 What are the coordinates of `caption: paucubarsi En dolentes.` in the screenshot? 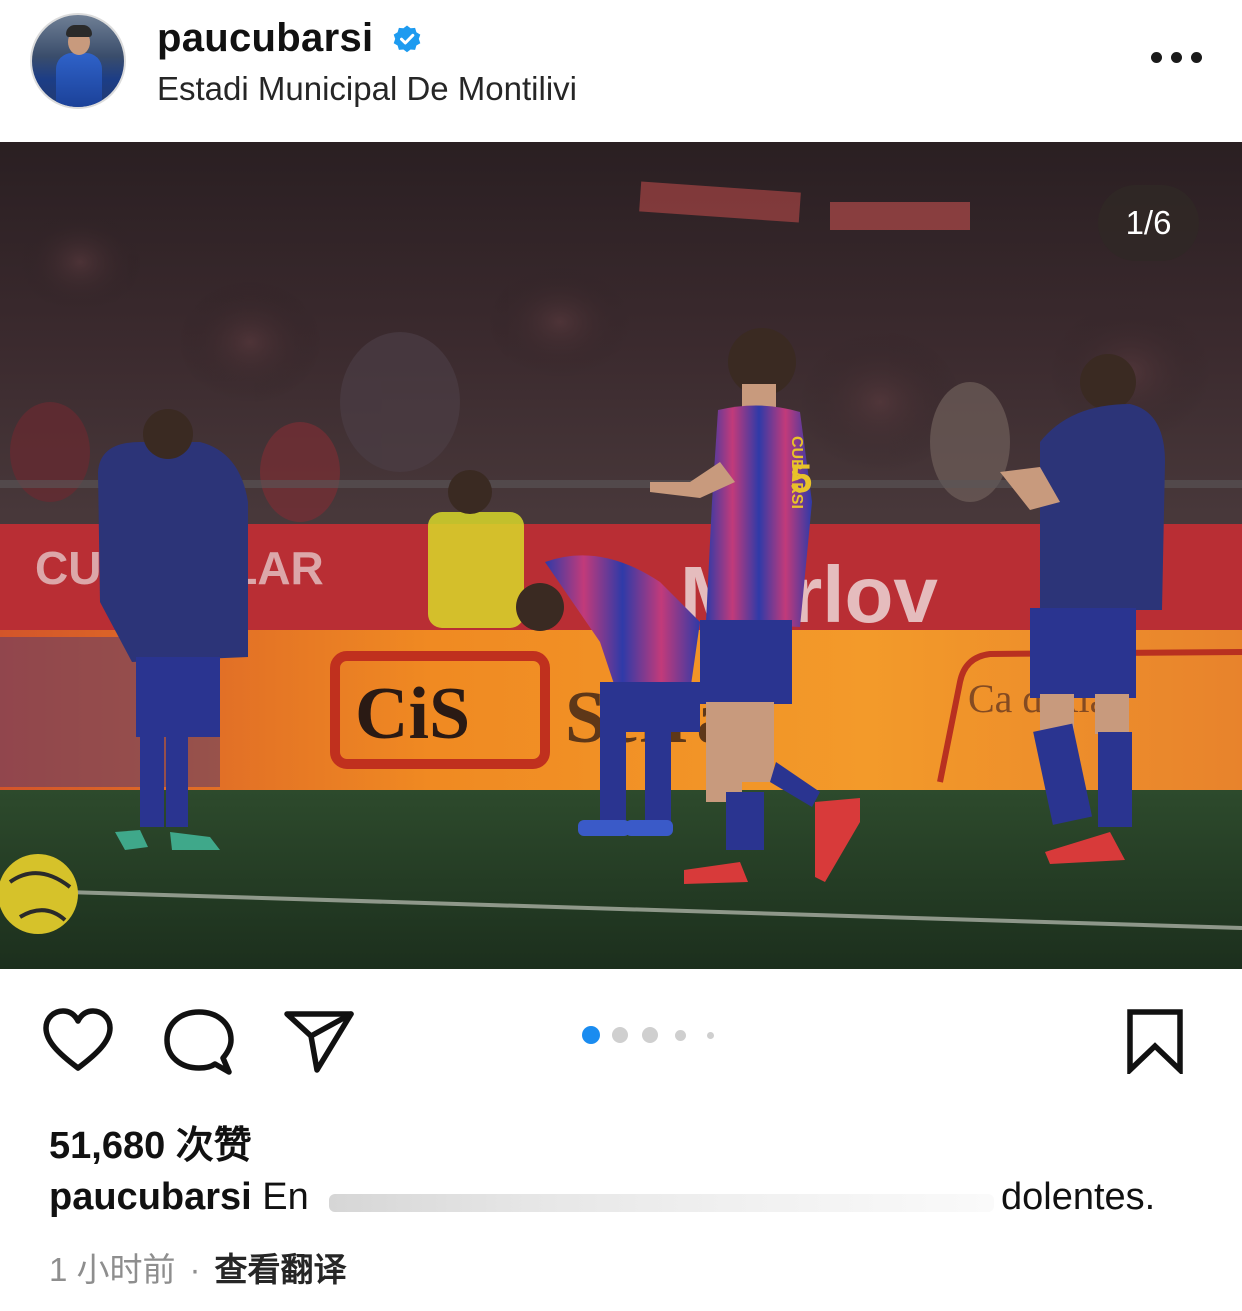 It's located at (624, 1200).